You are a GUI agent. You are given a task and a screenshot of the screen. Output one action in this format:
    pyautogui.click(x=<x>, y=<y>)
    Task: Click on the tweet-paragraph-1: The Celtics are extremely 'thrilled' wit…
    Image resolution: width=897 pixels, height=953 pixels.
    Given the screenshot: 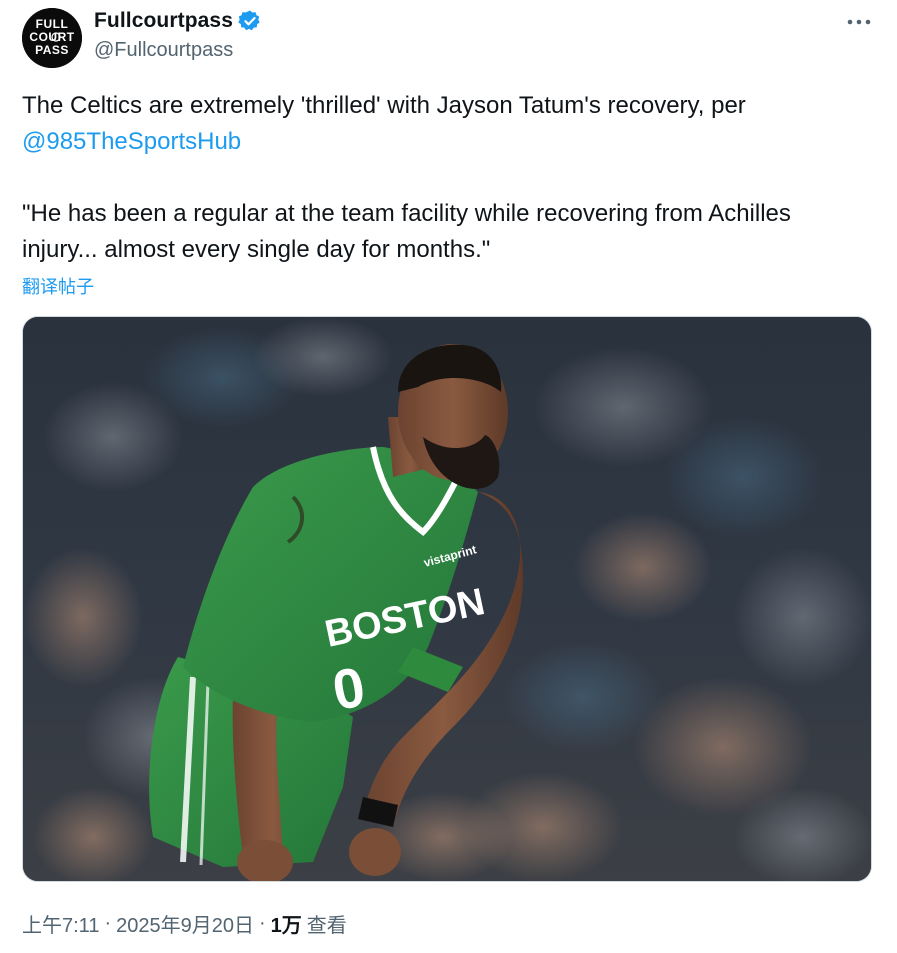 What is the action you would take?
    pyautogui.click(x=447, y=124)
    